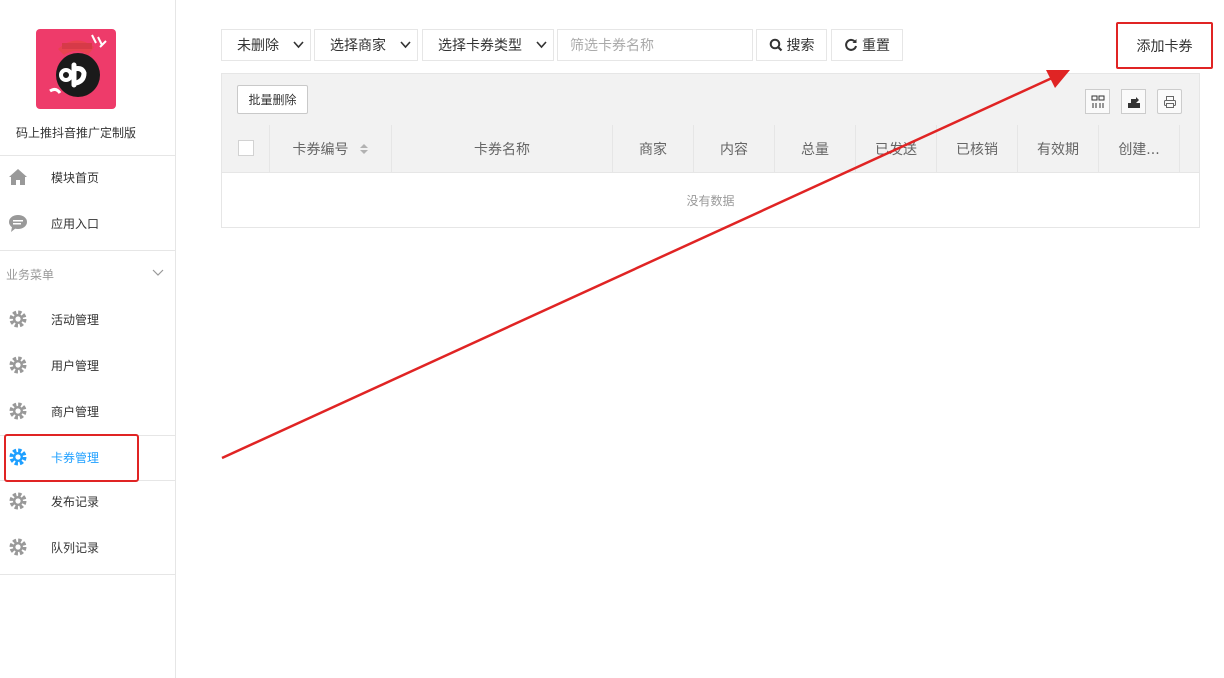 Image resolution: width=1224 pixels, height=678 pixels. I want to click on nav-item-label: 用户管理, so click(75, 365).